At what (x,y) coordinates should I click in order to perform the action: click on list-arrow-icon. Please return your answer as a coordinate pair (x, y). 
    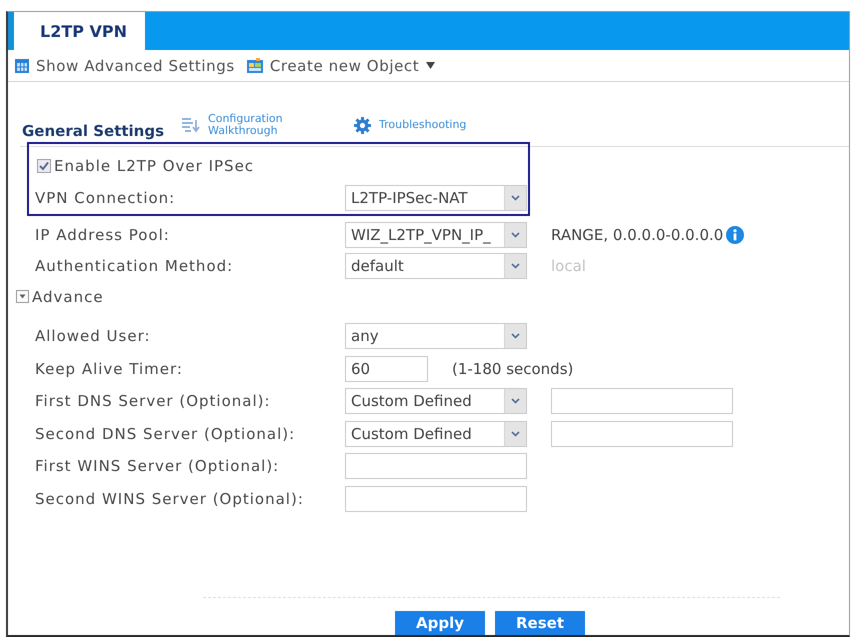
    Looking at the image, I should click on (191, 125).